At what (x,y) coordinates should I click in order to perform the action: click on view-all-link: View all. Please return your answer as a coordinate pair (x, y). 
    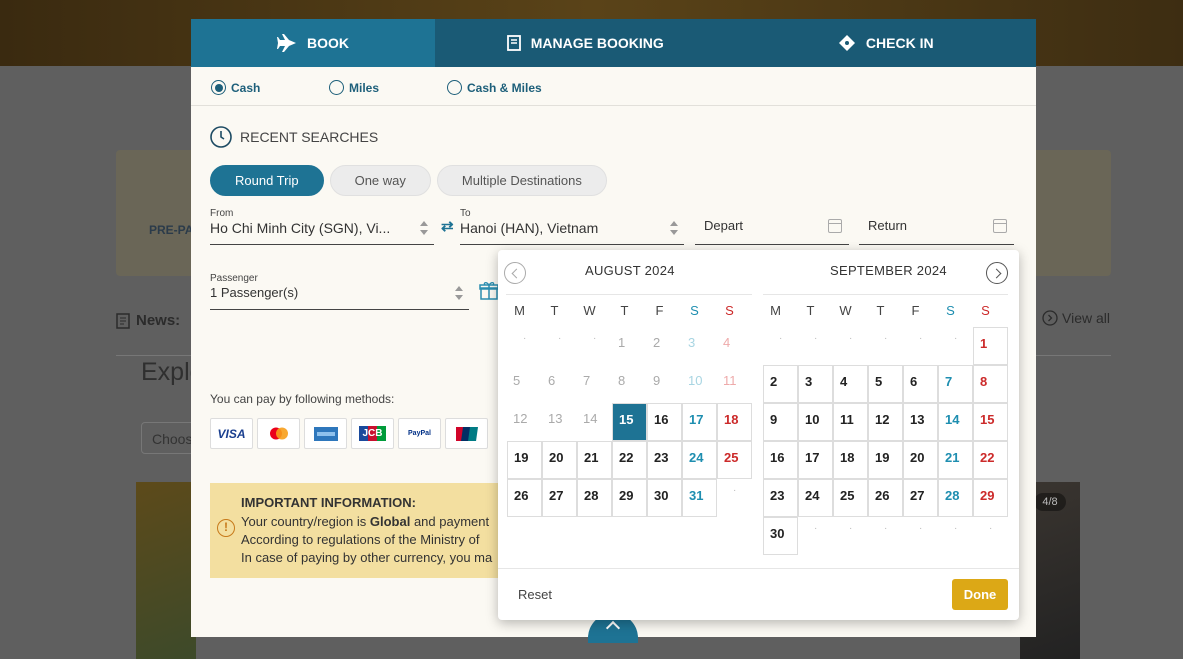
    Looking at the image, I should click on (1076, 318).